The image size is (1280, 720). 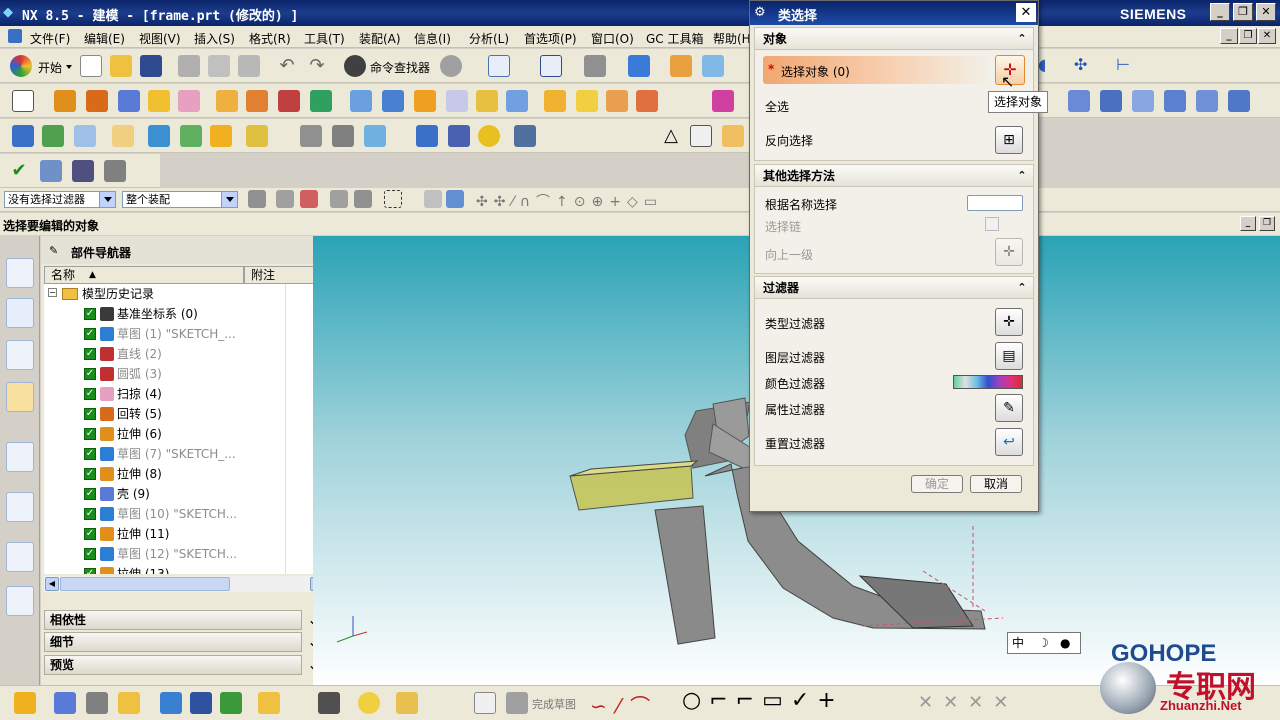 I want to click on measure-distance-icon, so click(x=489, y=136).